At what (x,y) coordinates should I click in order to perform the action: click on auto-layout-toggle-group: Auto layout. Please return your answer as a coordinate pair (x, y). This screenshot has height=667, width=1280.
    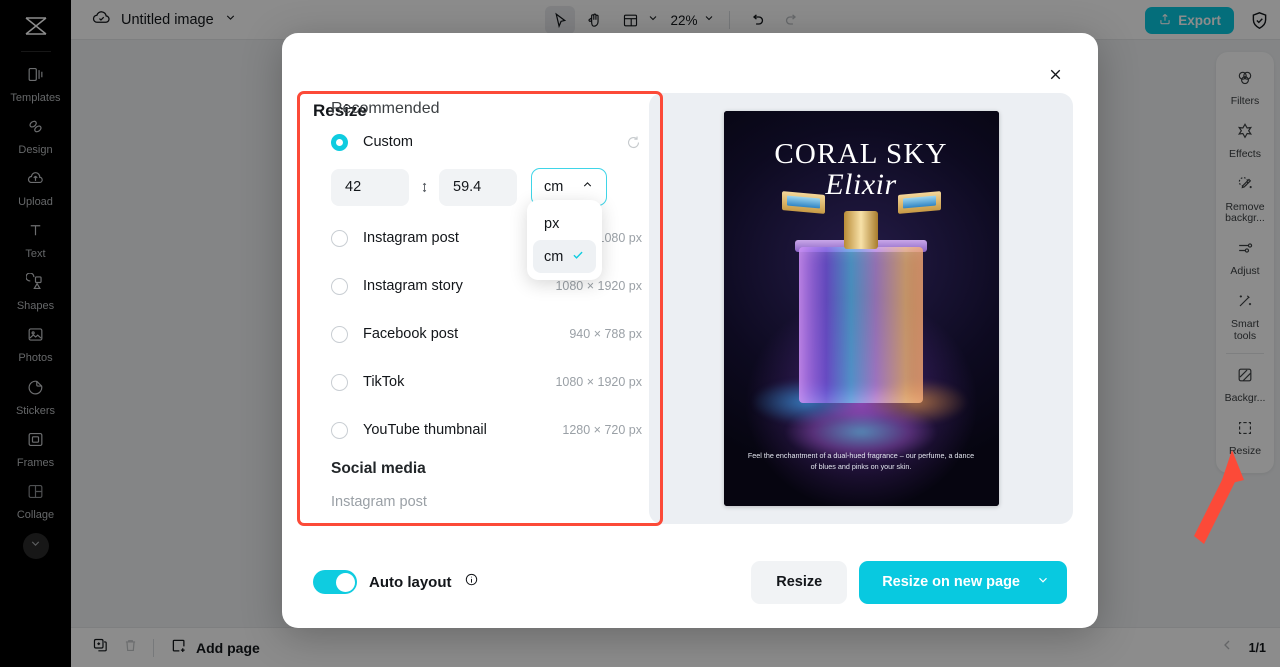
    Looking at the image, I should click on (396, 582).